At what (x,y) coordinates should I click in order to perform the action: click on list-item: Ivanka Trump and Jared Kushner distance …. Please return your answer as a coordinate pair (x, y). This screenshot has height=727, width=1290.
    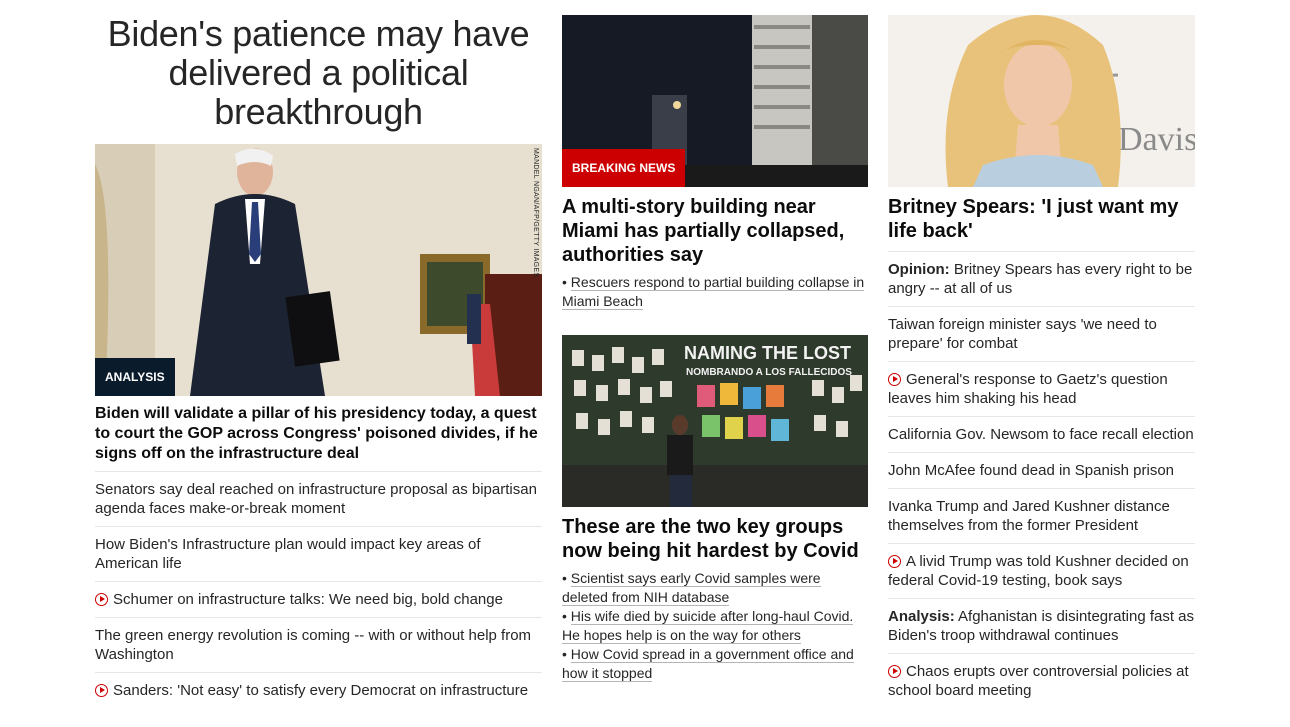
    Looking at the image, I should click on (1041, 515).